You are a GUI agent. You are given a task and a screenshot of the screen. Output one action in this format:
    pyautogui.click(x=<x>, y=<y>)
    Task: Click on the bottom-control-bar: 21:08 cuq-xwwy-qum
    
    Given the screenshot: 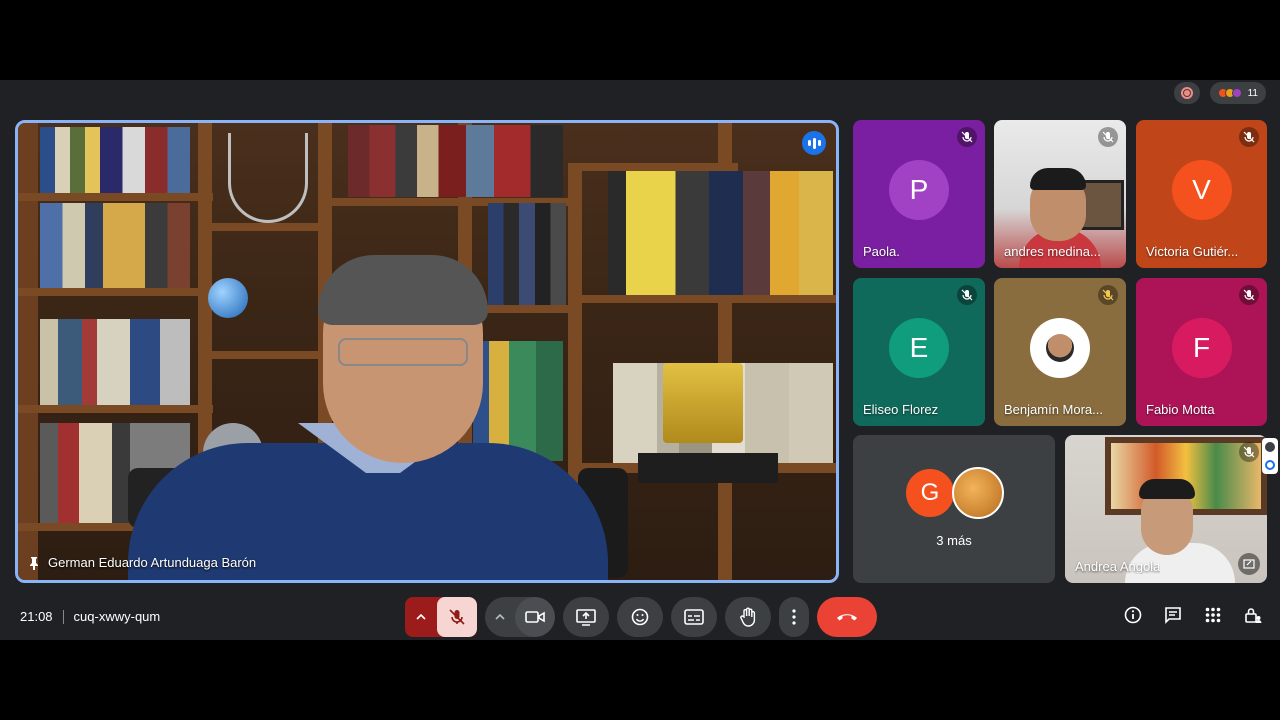 What is the action you would take?
    pyautogui.click(x=640, y=616)
    